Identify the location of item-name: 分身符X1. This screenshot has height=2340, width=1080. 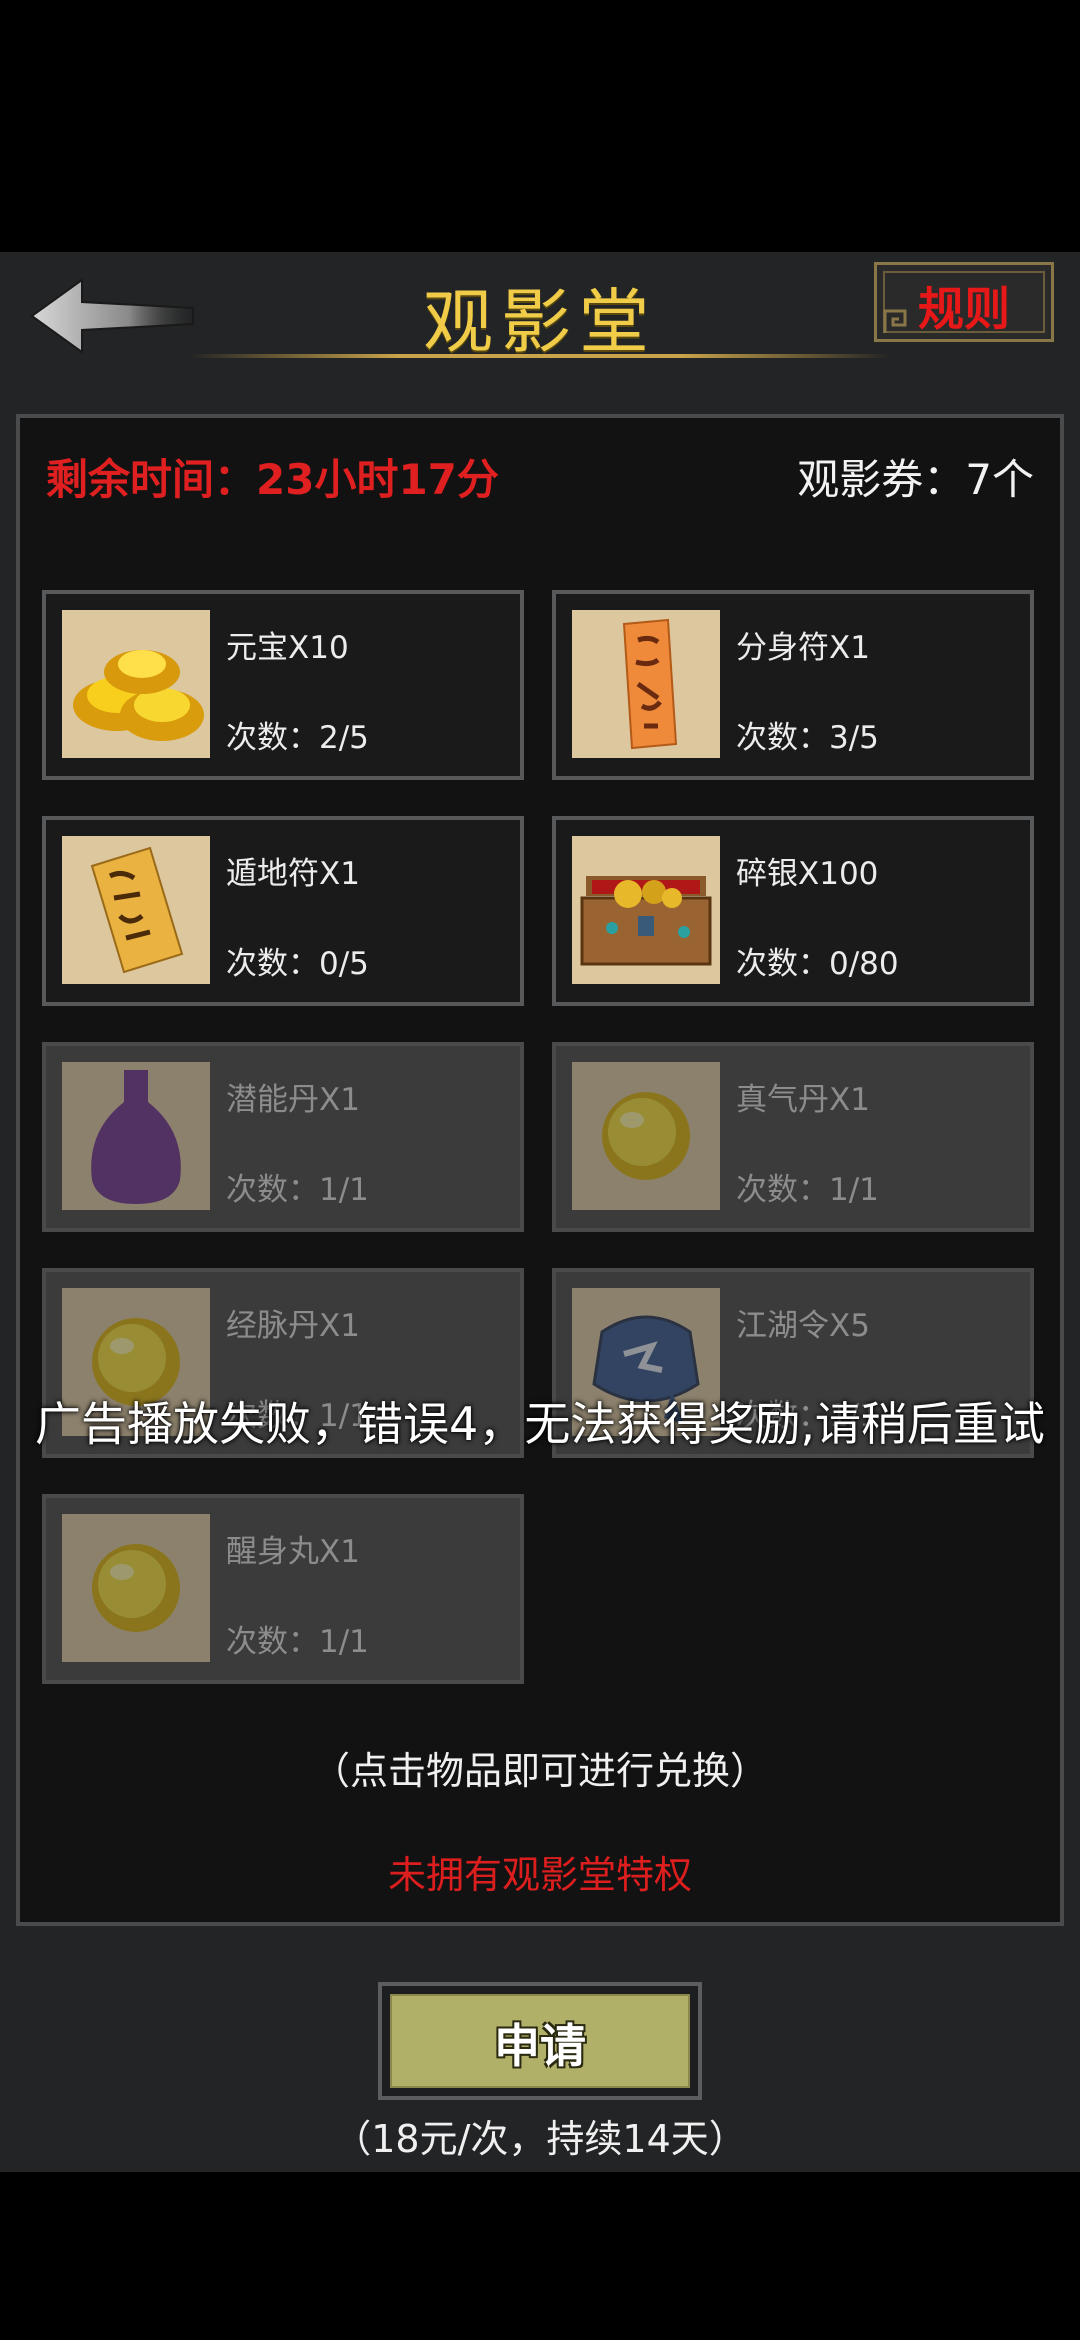
(803, 648).